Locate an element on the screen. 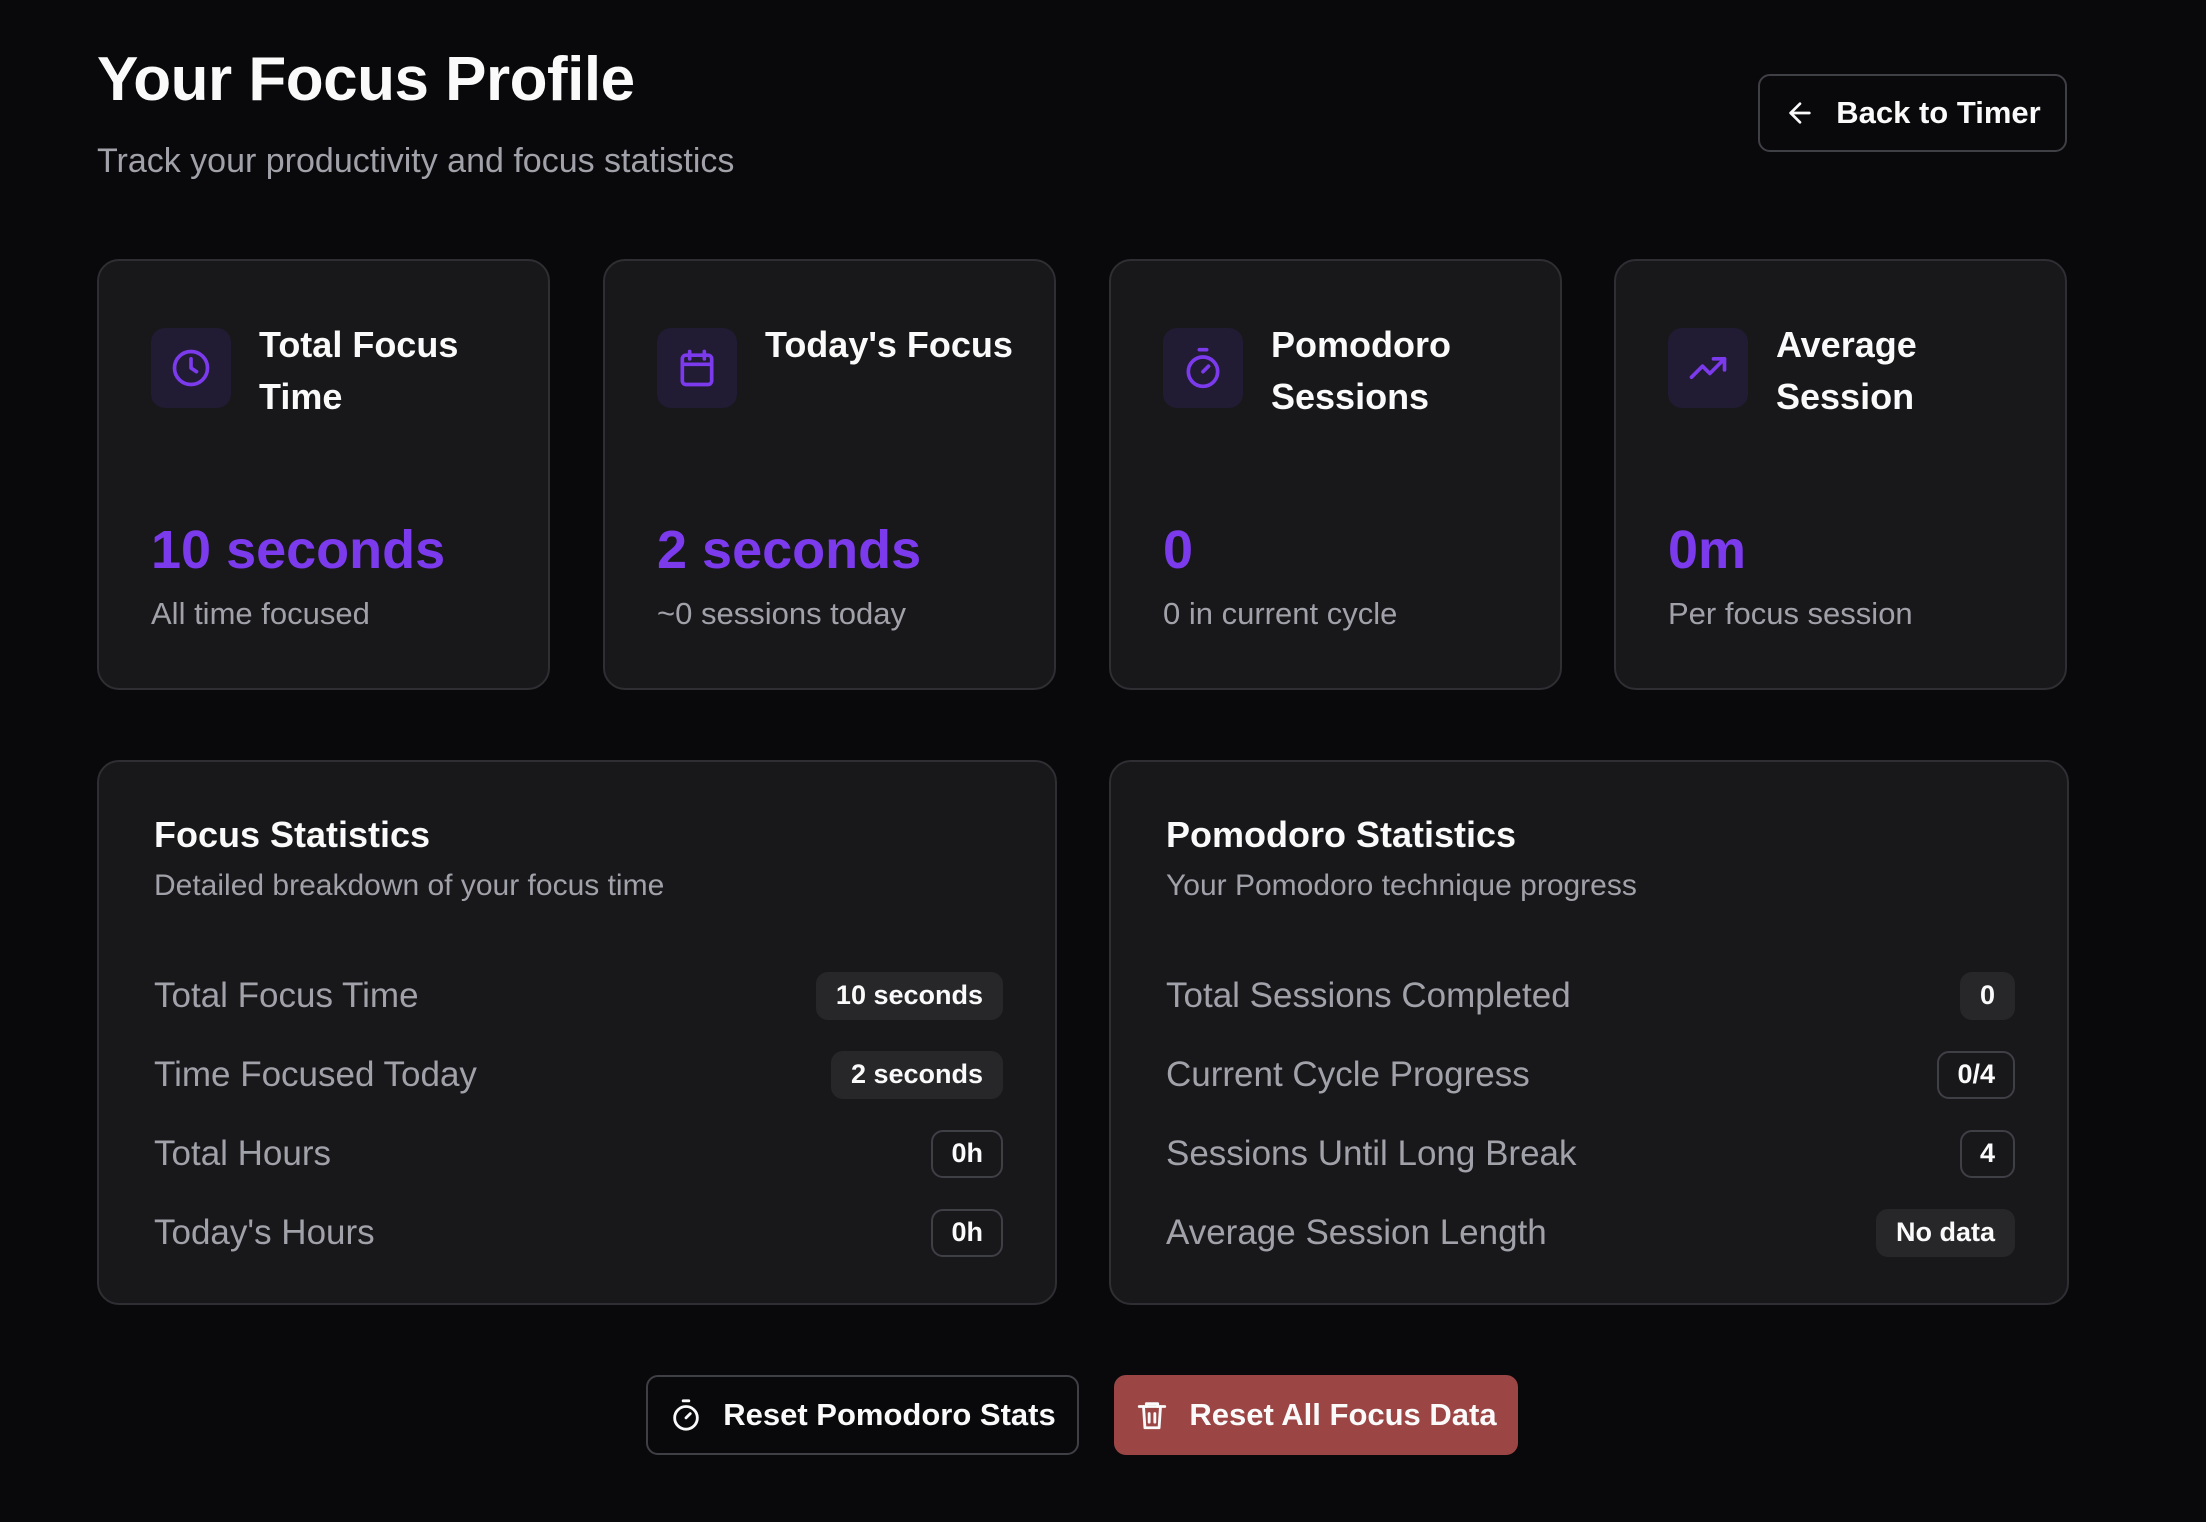 The image size is (2206, 1522). panel-subtitle: Your Pomodoro technique progress is located at coordinates (1401, 885).